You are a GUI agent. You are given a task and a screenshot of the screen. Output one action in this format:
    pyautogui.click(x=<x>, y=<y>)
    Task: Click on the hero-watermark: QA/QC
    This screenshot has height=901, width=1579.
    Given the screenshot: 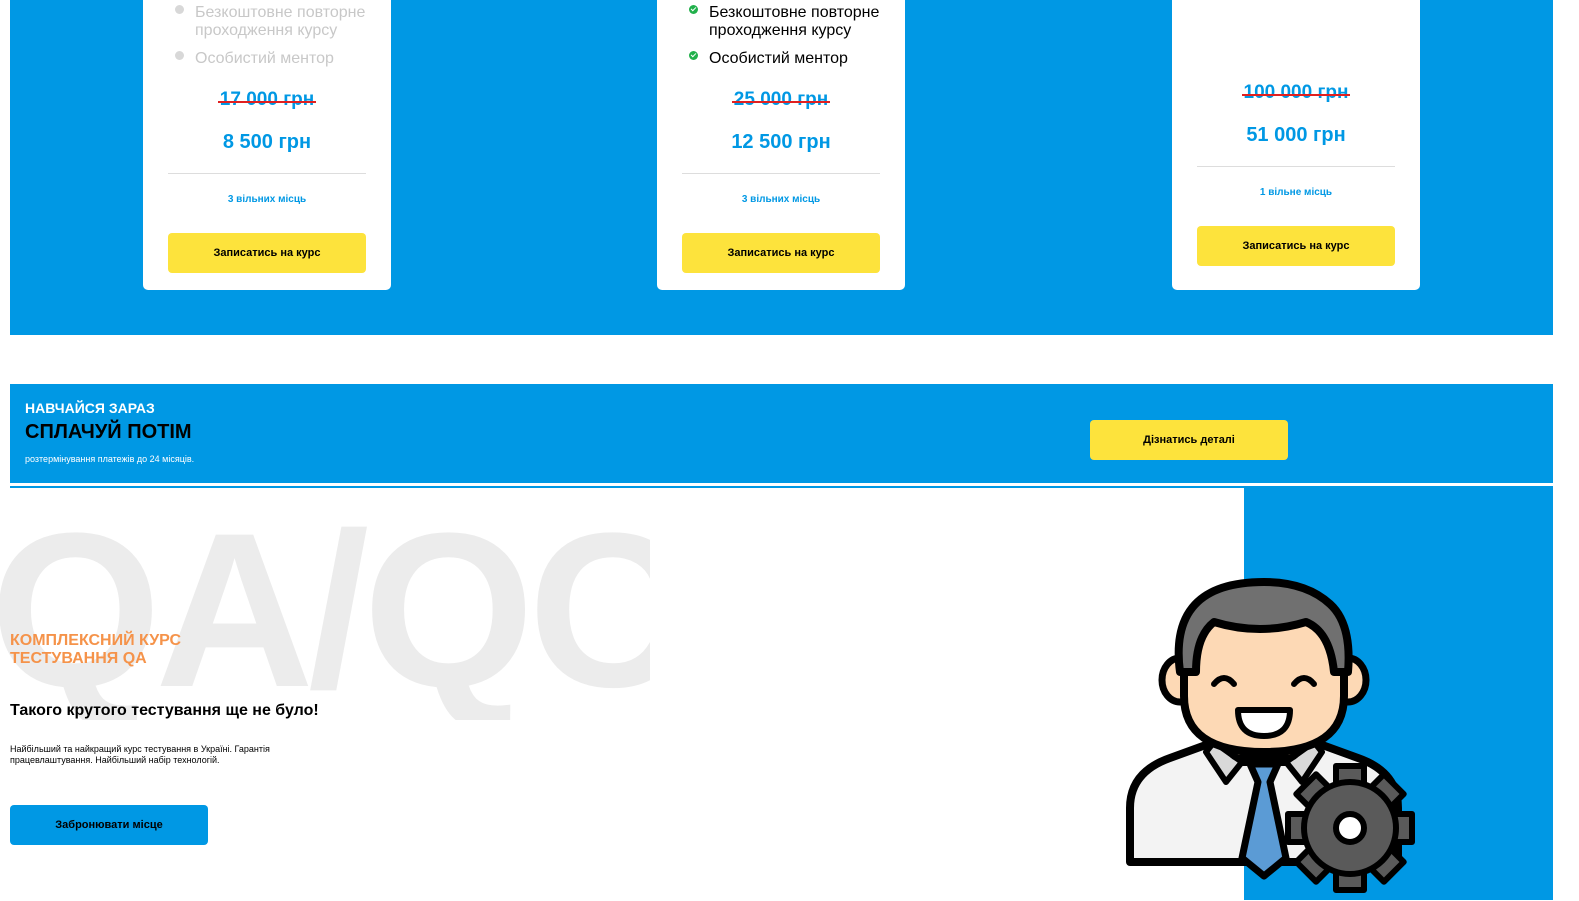 What is the action you would take?
    pyautogui.click(x=325, y=610)
    